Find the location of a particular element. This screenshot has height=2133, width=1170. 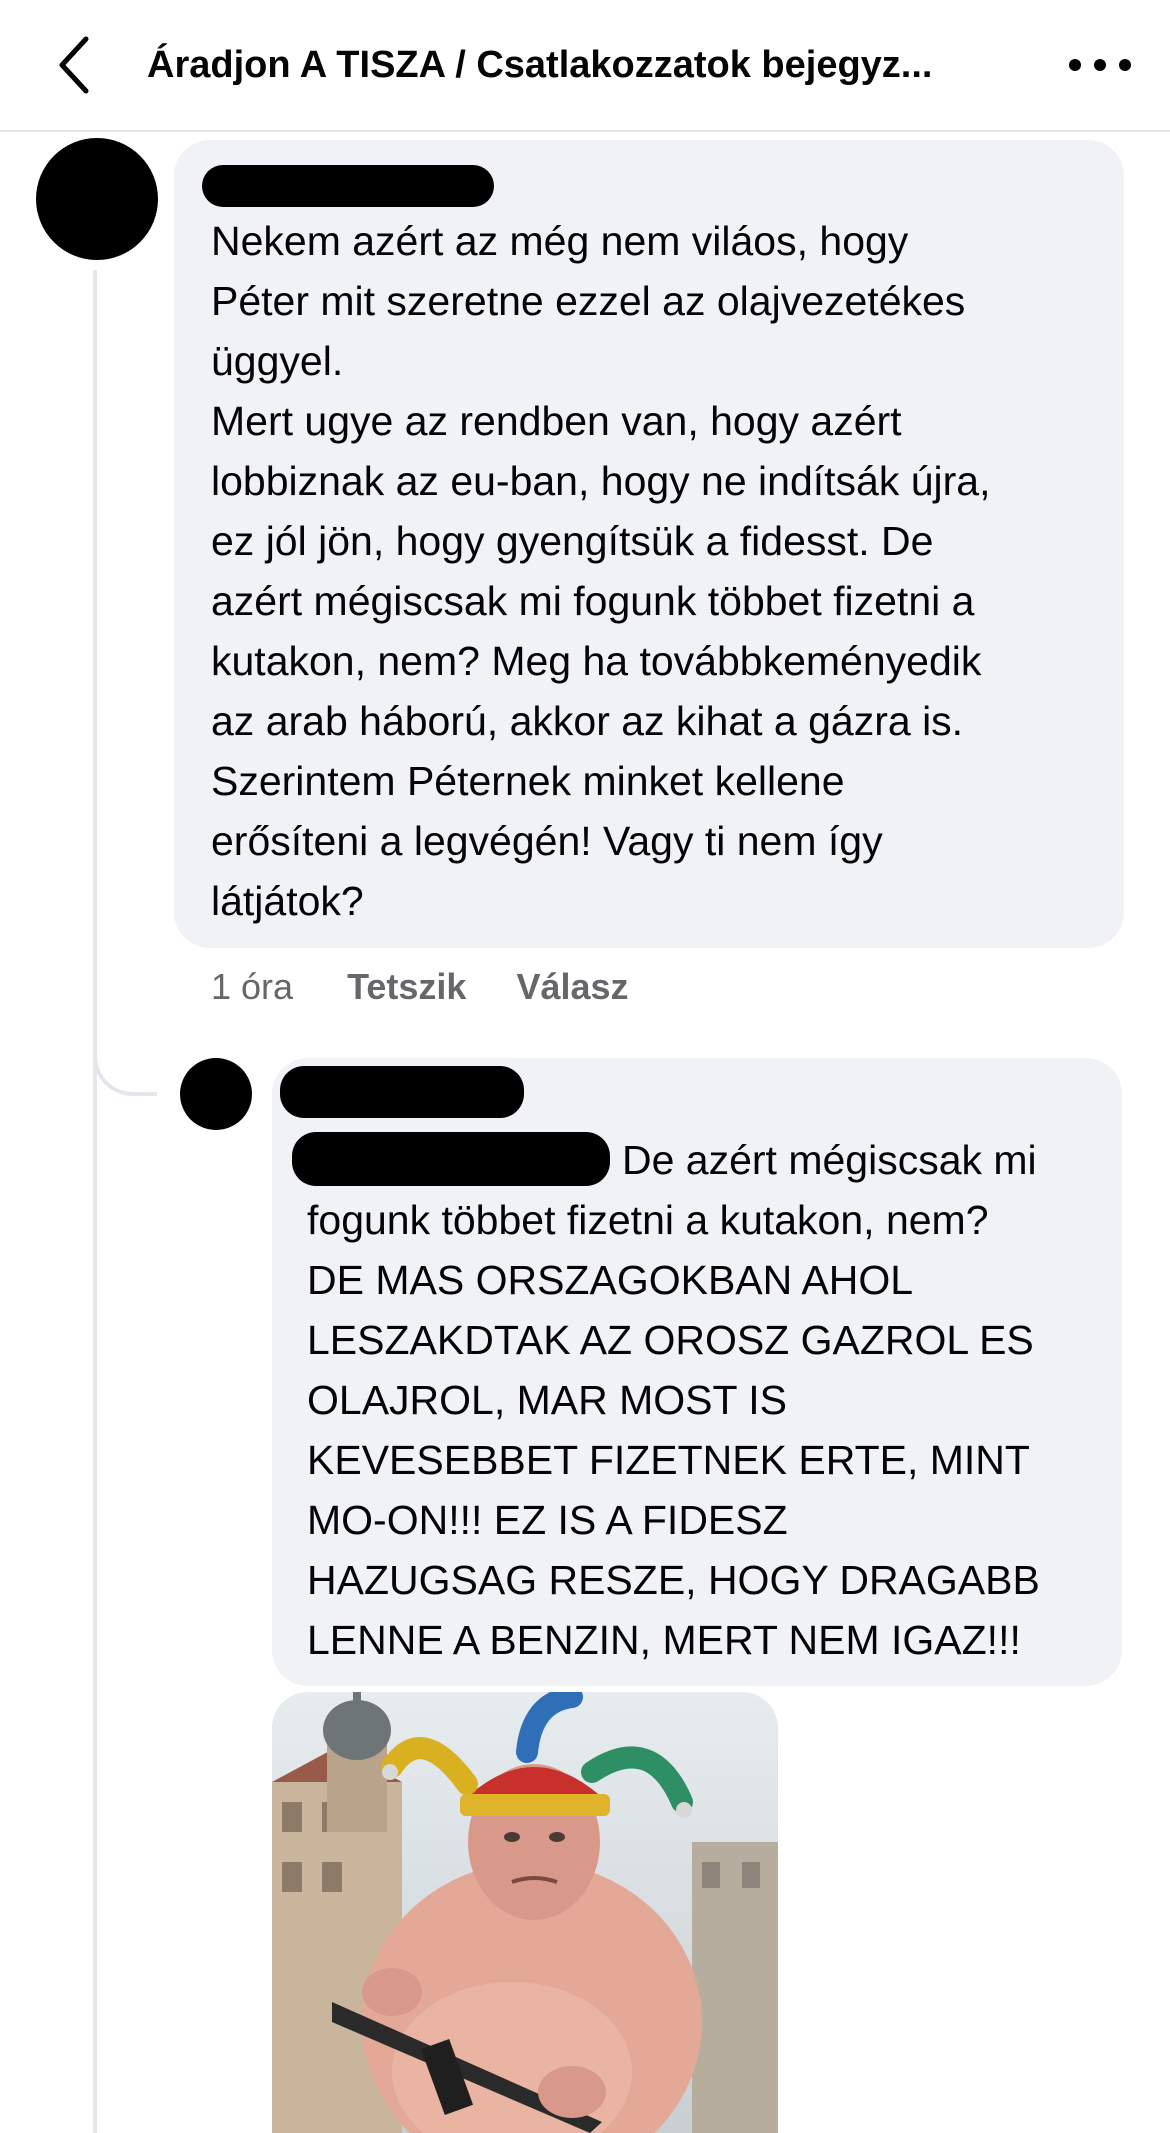

comment-timestamp: 1 óra is located at coordinates (252, 986).